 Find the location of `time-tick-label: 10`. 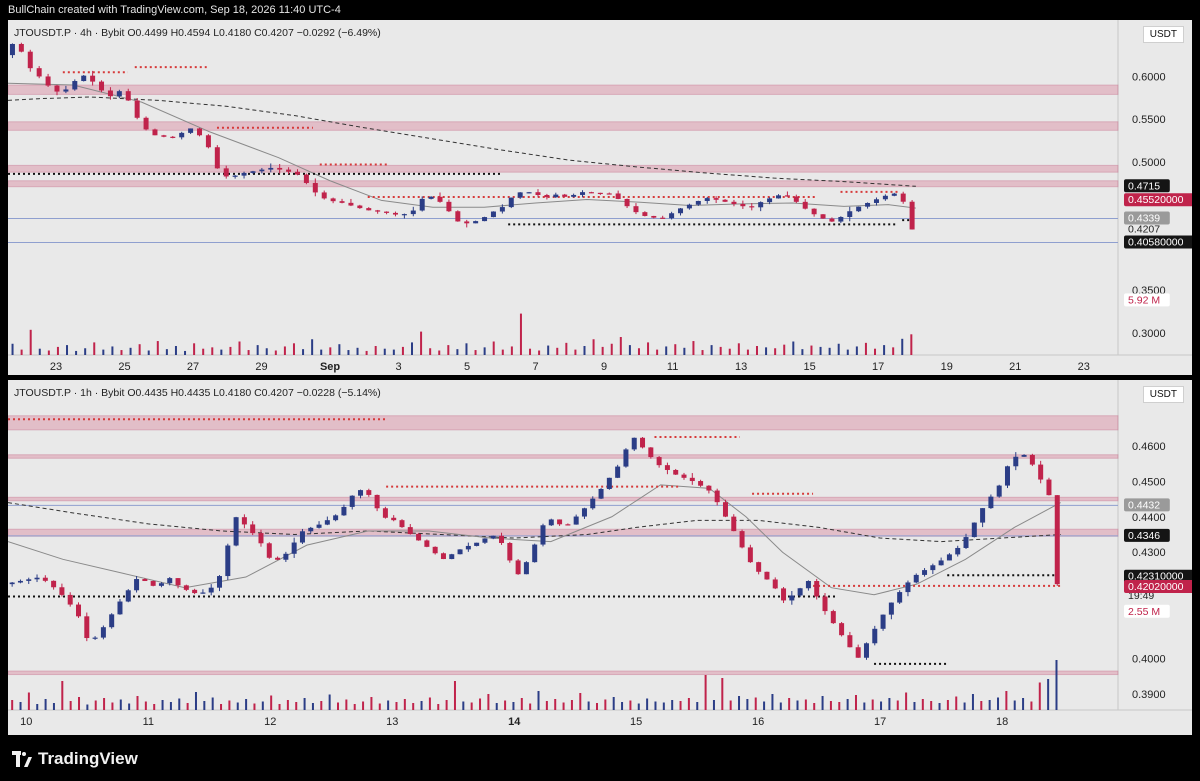

time-tick-label: 10 is located at coordinates (26, 722).